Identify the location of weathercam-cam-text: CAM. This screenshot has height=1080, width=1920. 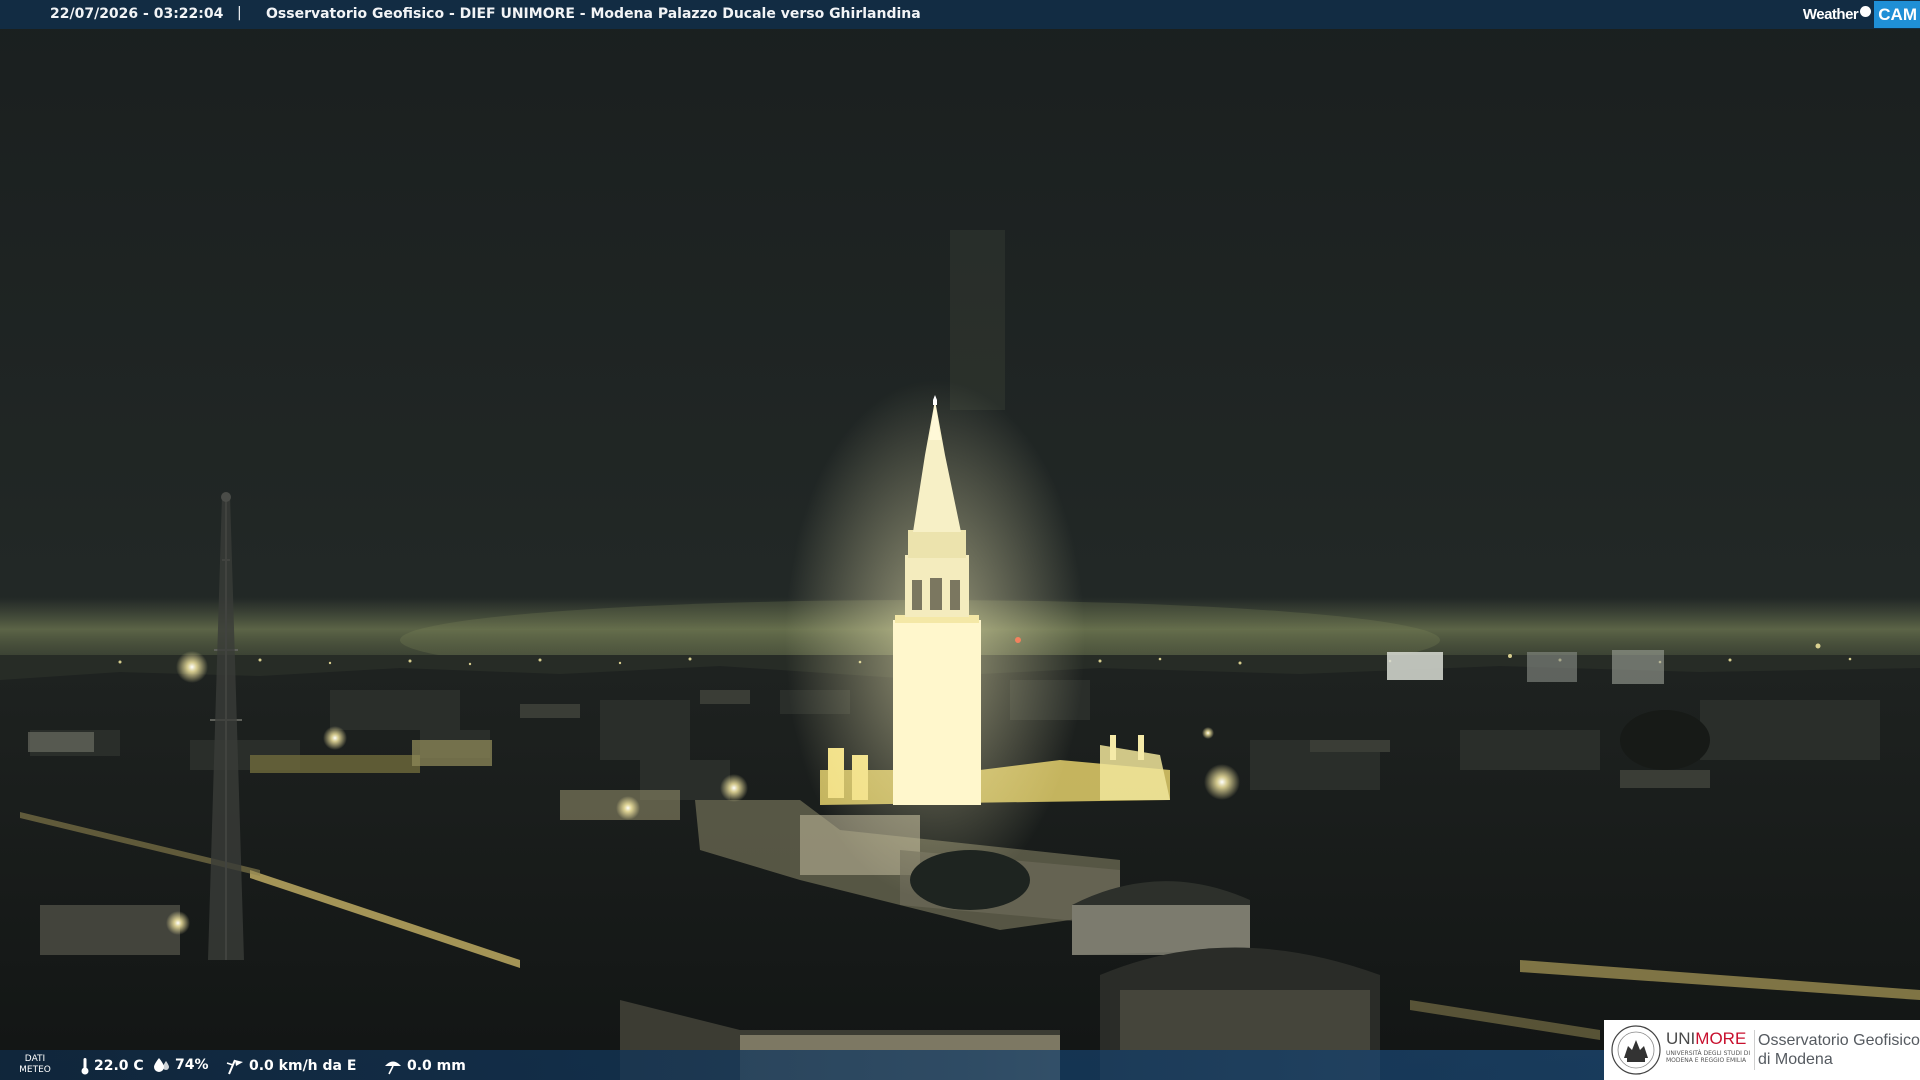
(1897, 14).